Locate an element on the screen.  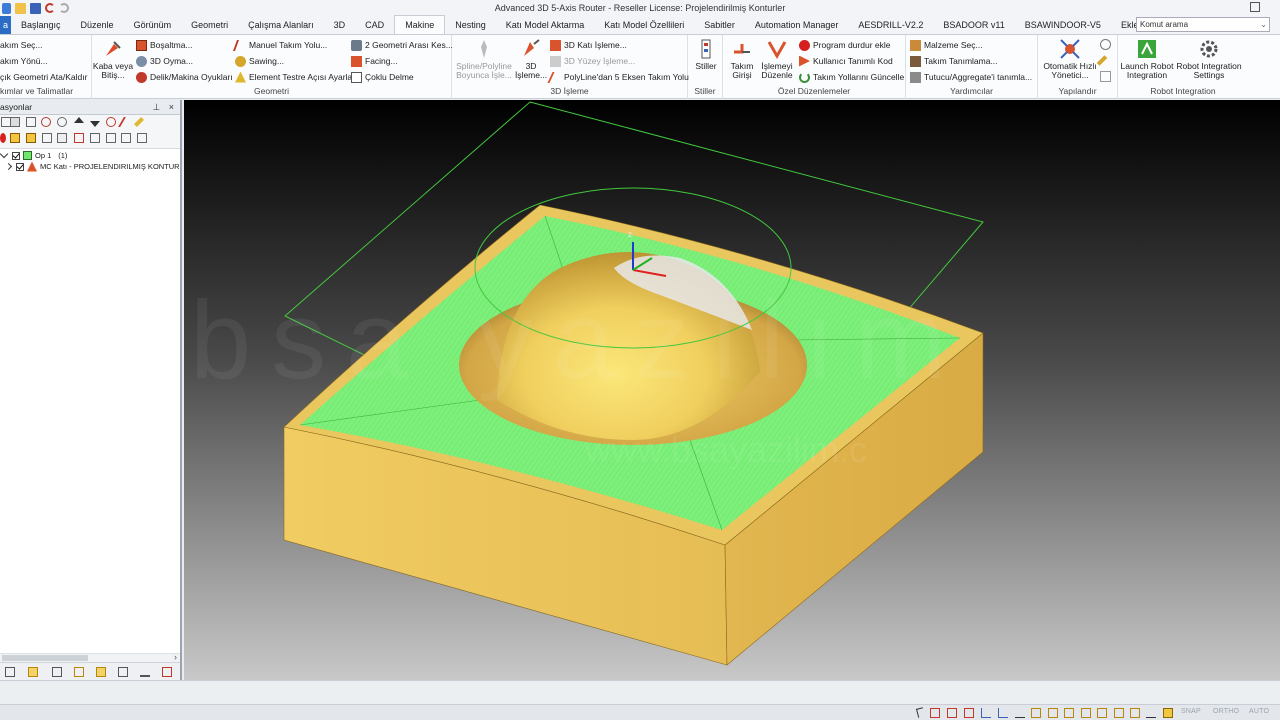
magic-icon is located at coordinates (139, 122).